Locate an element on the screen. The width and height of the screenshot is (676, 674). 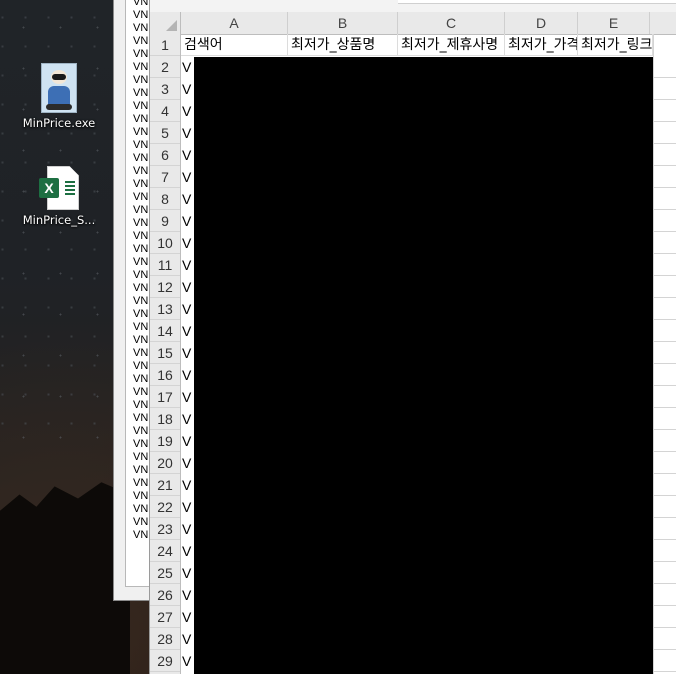
row-header: 11 is located at coordinates (165, 265).